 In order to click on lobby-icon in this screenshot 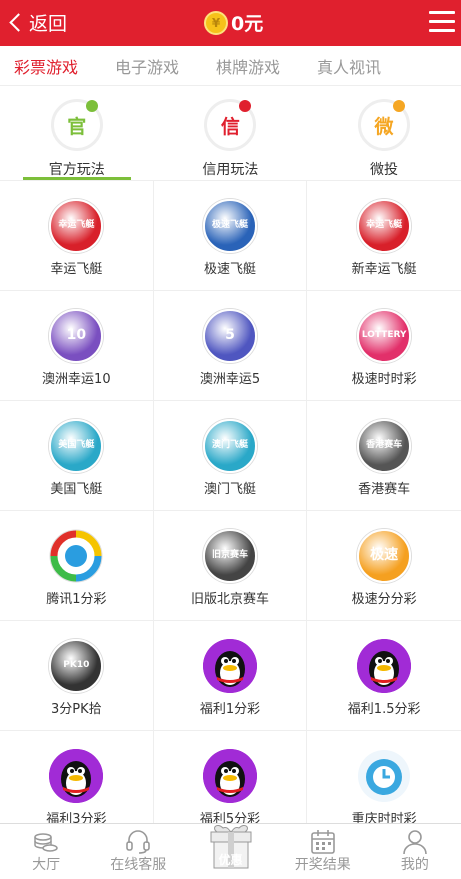, I will do `click(46, 842)`.